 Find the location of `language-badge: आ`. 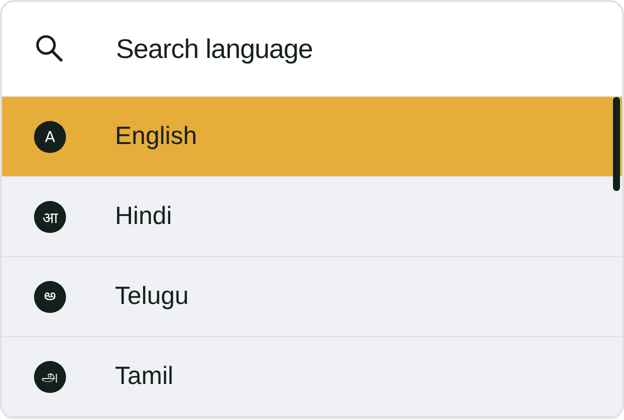

language-badge: आ is located at coordinates (50, 216).